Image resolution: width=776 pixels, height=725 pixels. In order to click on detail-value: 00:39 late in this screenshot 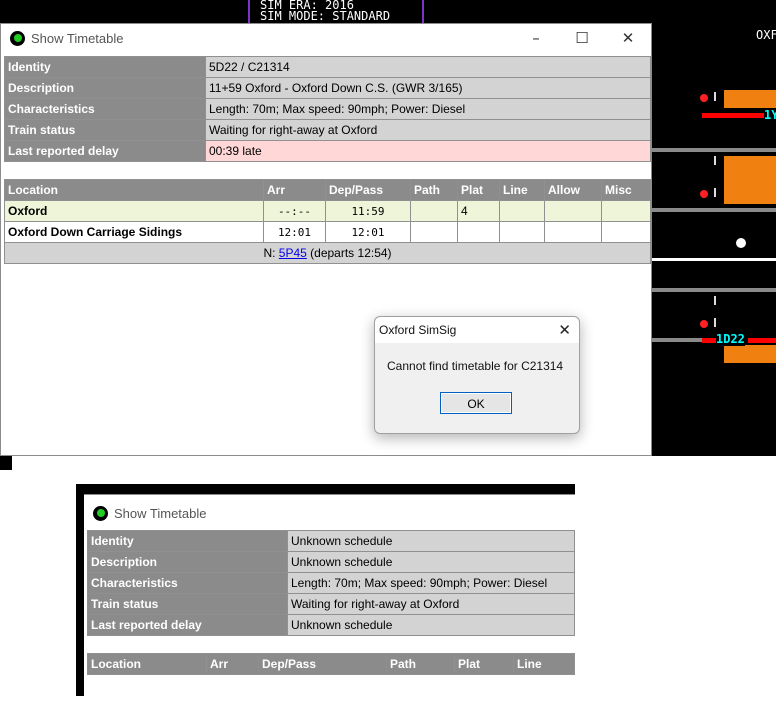, I will do `click(428, 151)`.